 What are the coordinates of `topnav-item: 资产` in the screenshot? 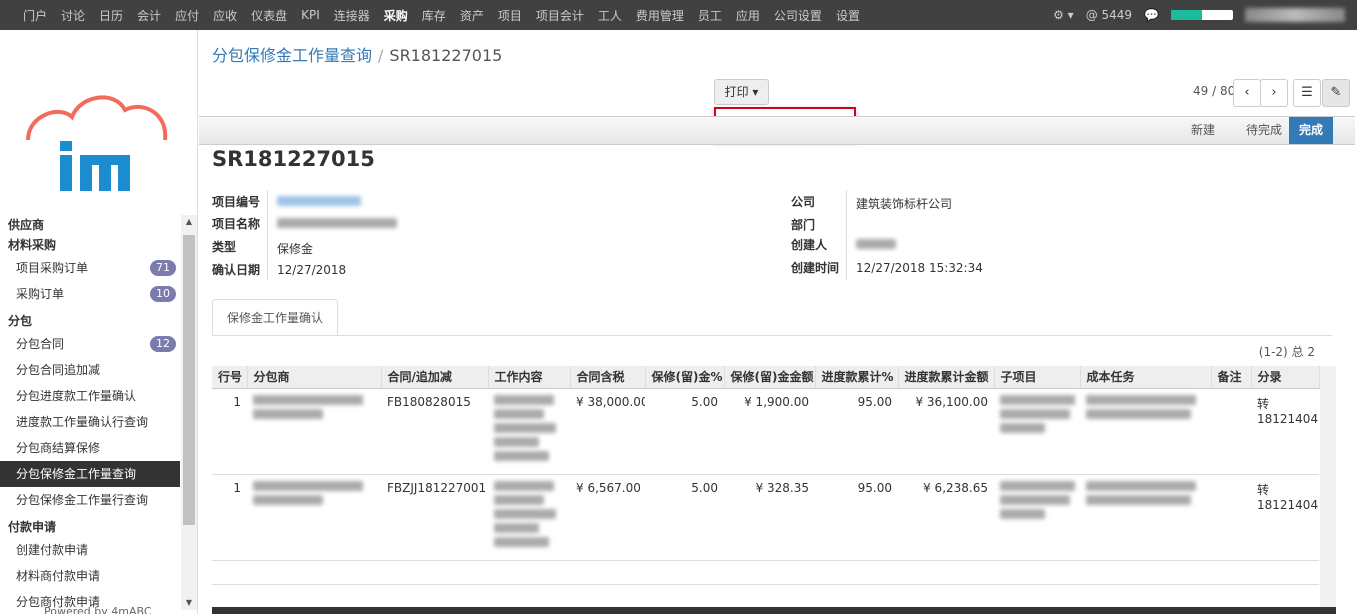 It's located at (472, 15).